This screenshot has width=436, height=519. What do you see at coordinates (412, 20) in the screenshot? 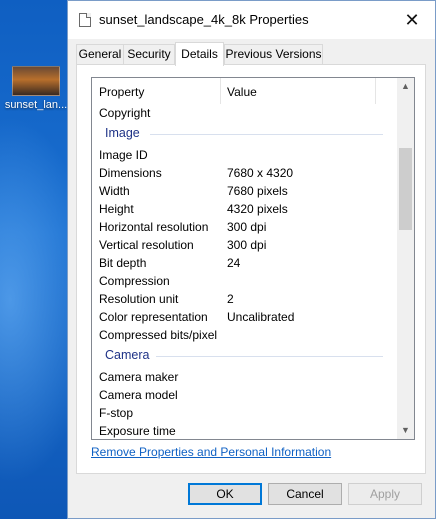
I see `close-button: ✕` at bounding box center [412, 20].